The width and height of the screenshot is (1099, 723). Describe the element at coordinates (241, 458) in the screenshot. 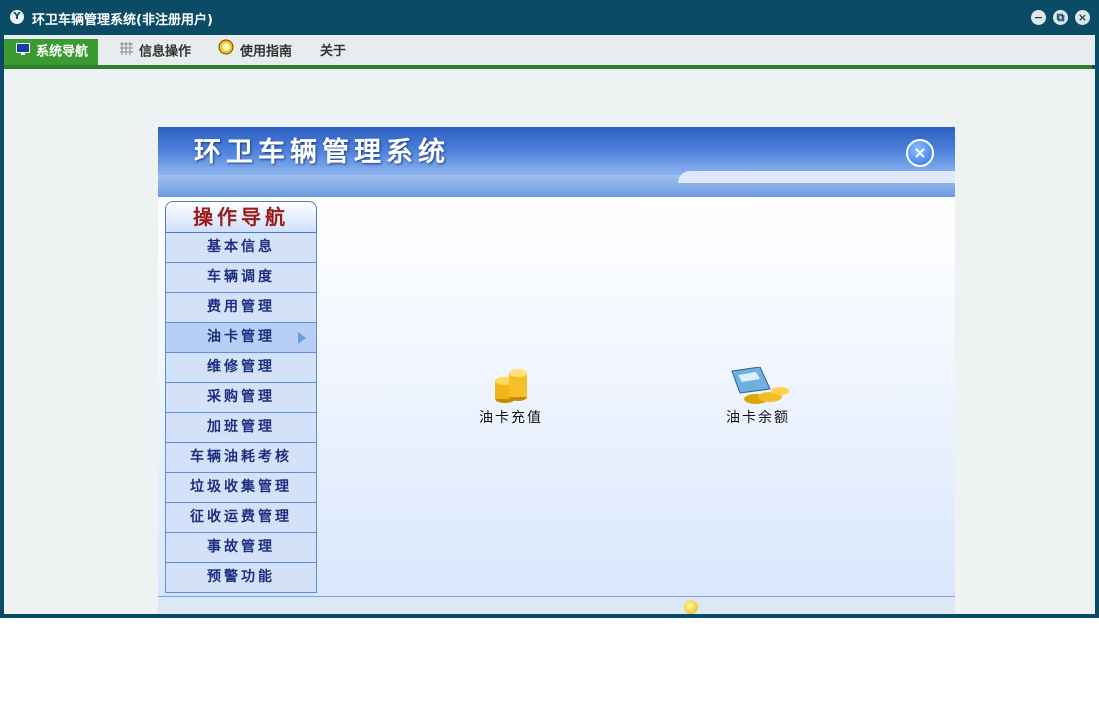

I see `nav-item-fuel-assessment: 车辆油耗考核` at that location.